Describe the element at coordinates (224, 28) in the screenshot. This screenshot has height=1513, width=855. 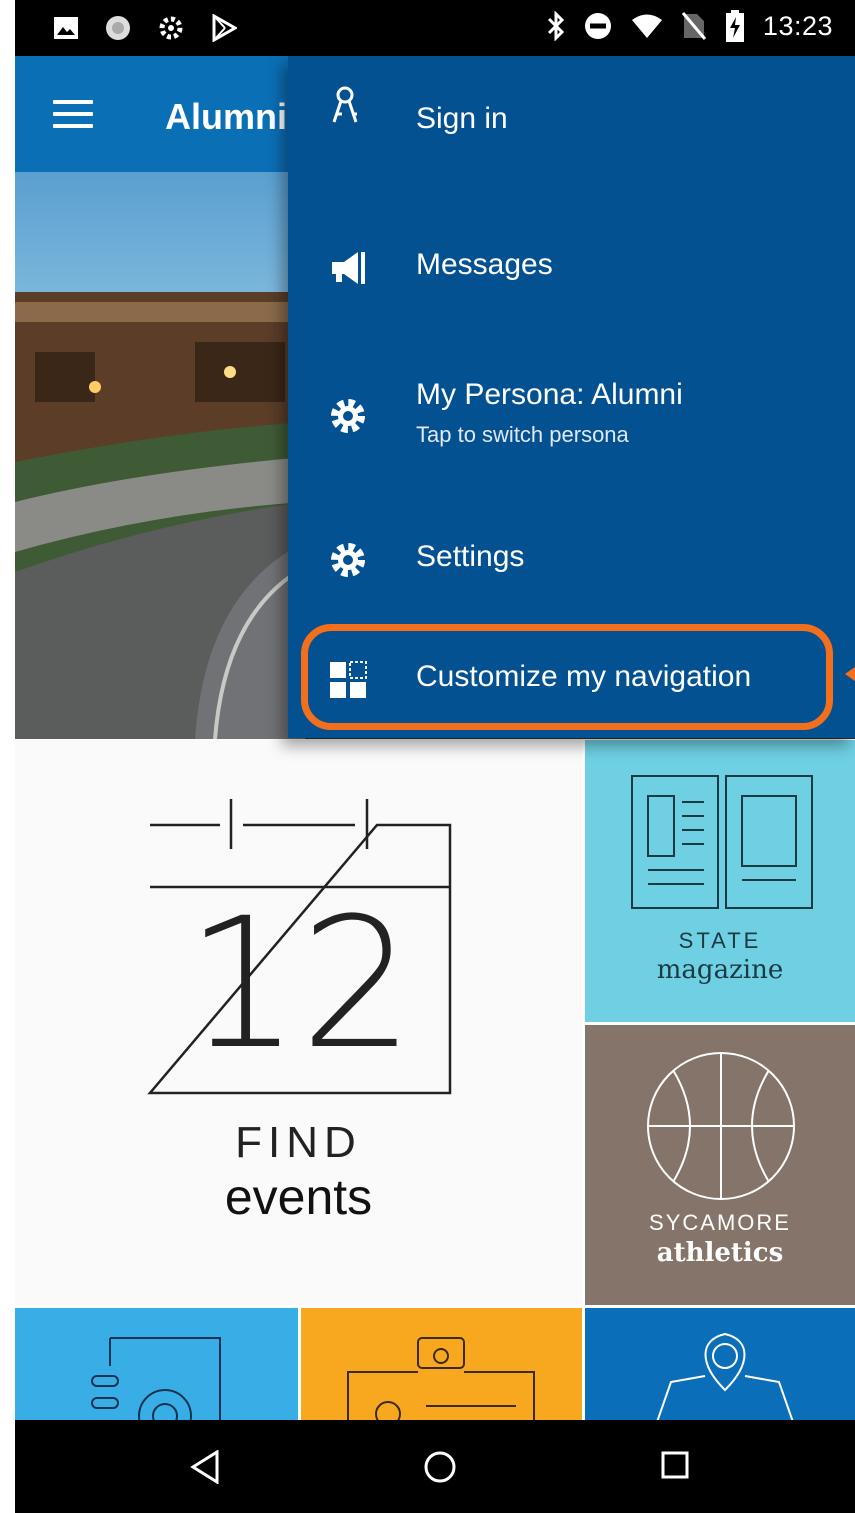
I see `play-store-icon` at that location.